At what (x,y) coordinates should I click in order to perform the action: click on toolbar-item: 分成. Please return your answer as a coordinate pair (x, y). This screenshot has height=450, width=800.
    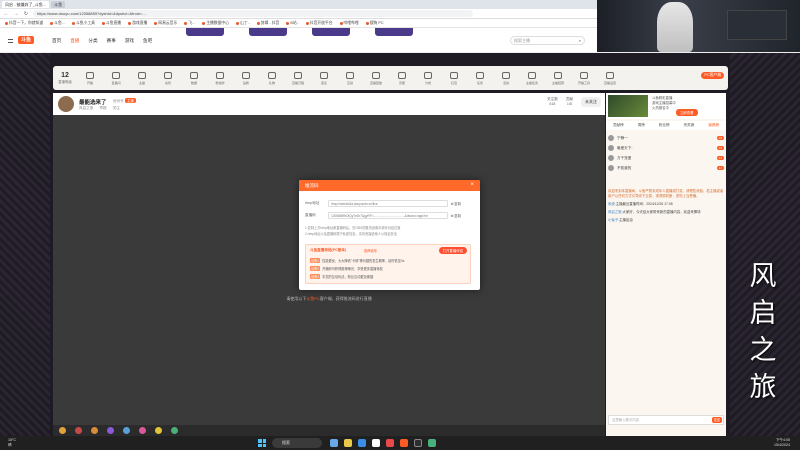
    Looking at the image, I should click on (428, 78).